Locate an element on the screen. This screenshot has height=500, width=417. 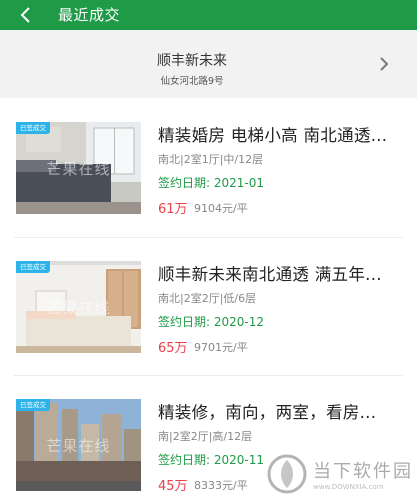
listing-price: 61万 is located at coordinates (173, 209).